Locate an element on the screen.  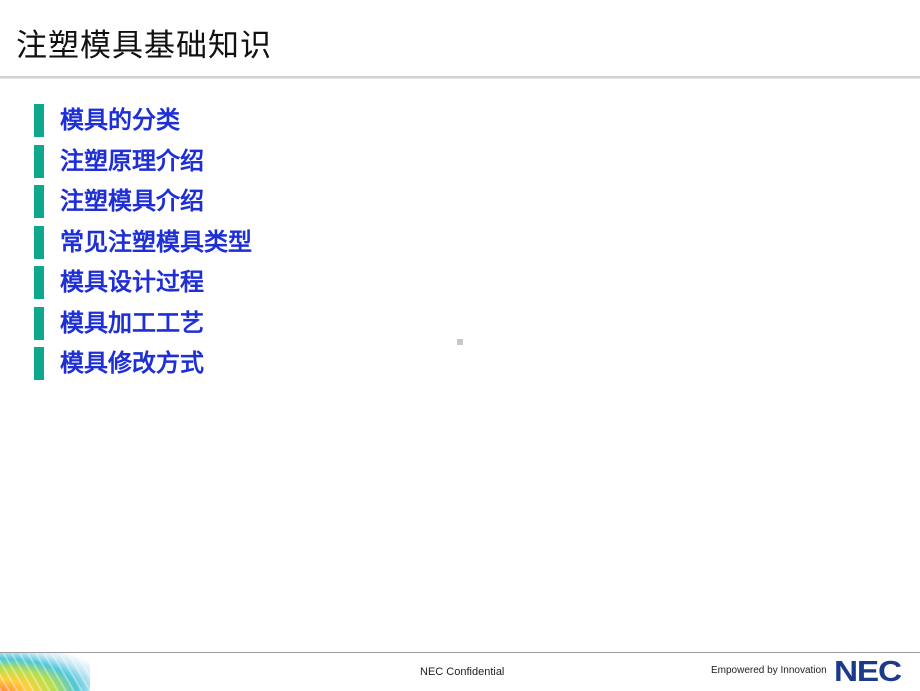
slide-title: 注塑模具基础知识 is located at coordinates (144, 46).